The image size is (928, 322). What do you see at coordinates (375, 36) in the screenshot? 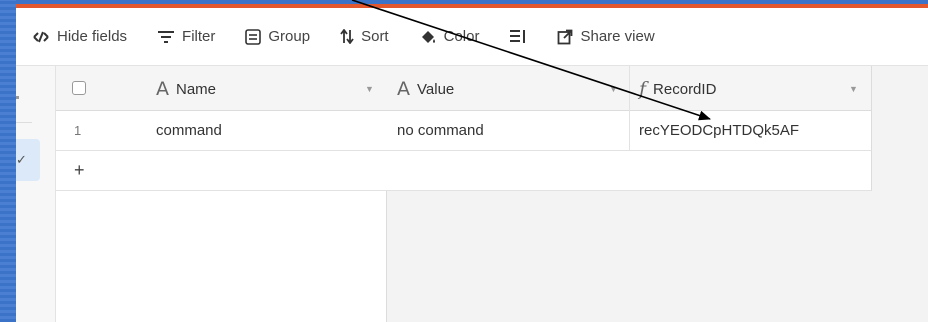
I see `sort-label: Sort` at bounding box center [375, 36].